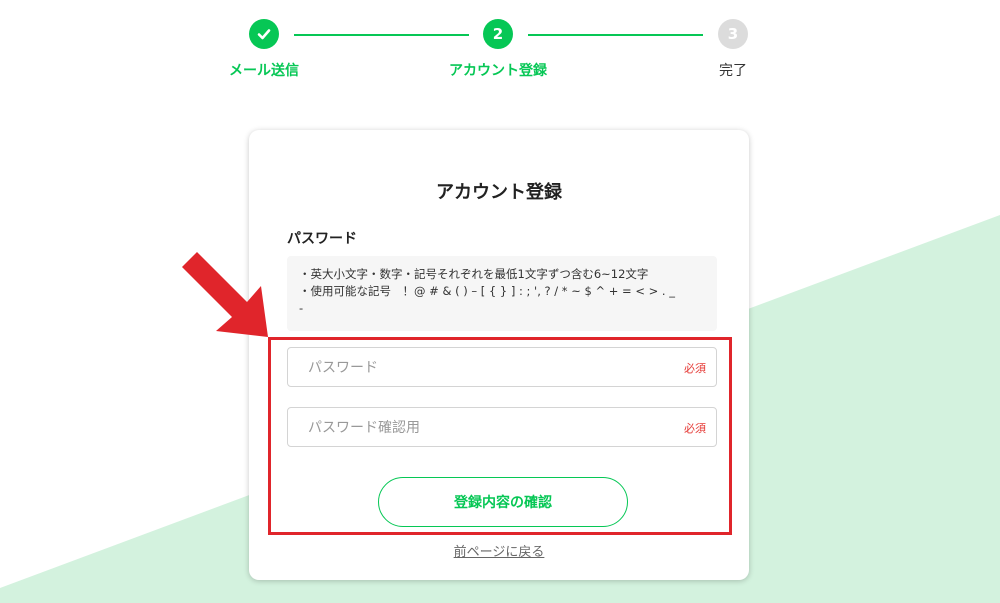 This screenshot has height=603, width=1000. I want to click on page-title: アカウント登録, so click(499, 192).